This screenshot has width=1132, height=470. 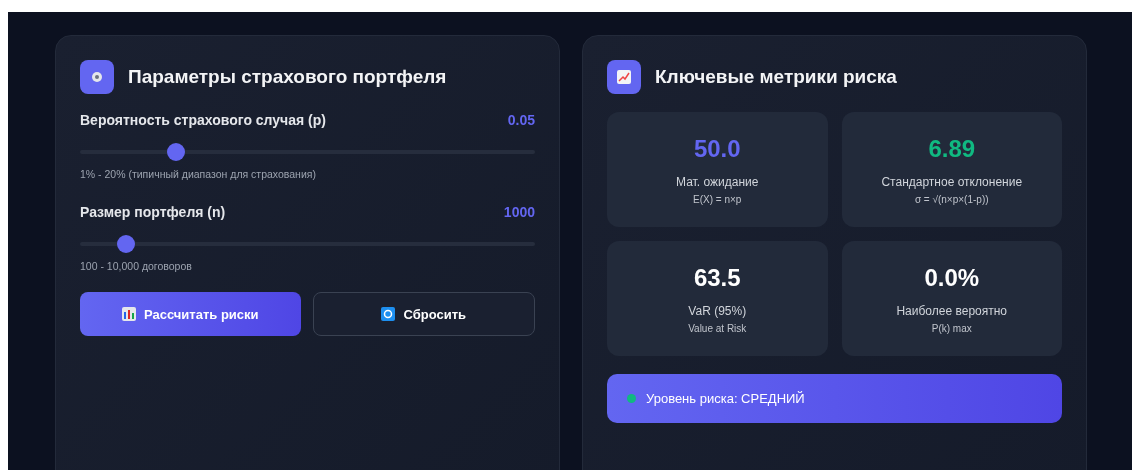 I want to click on metric-value: 63.5, so click(x=717, y=277).